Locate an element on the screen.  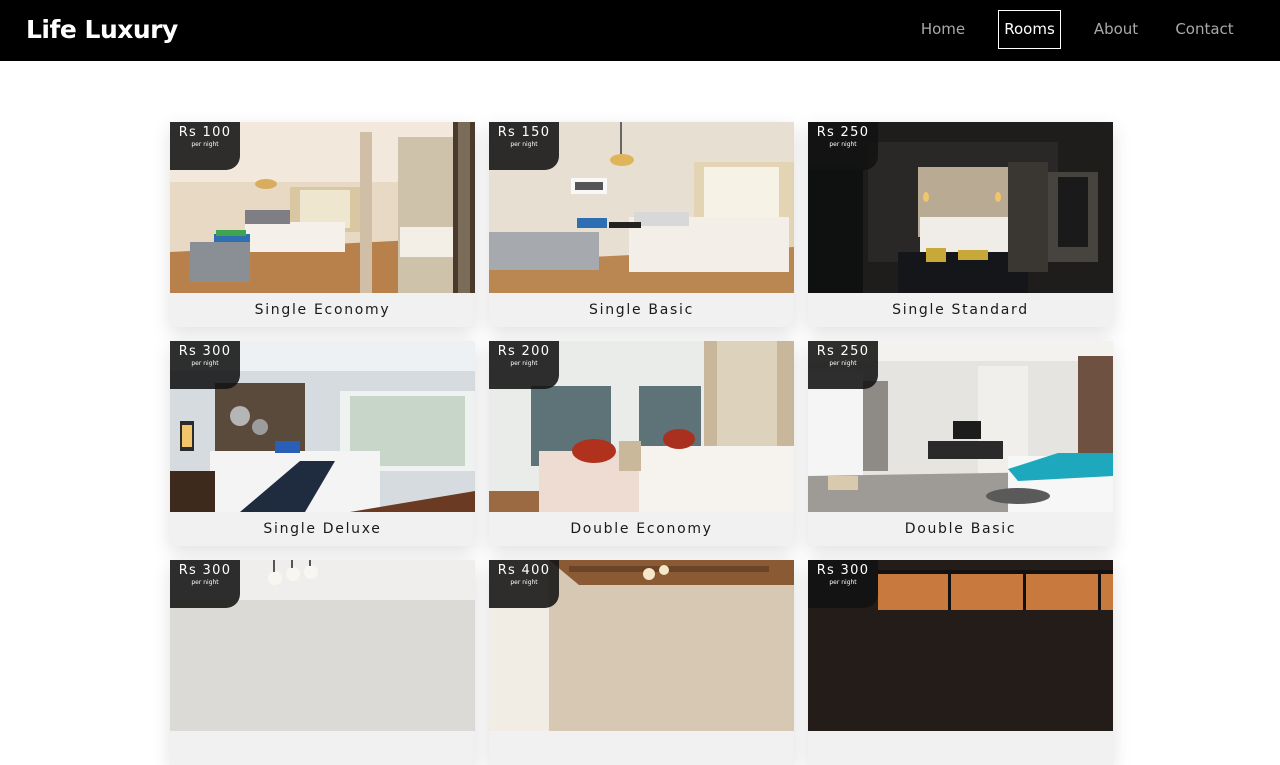
price-badge: Rs 200 per night is located at coordinates (524, 365).